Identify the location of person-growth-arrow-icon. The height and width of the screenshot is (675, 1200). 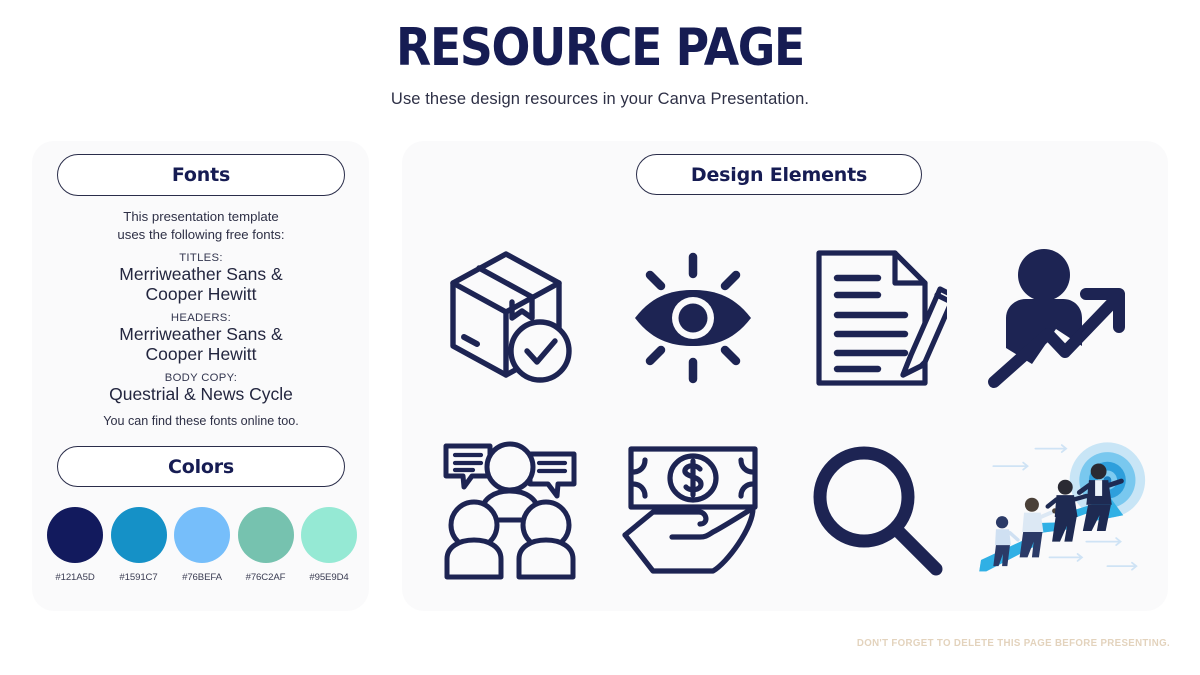
(1060, 318).